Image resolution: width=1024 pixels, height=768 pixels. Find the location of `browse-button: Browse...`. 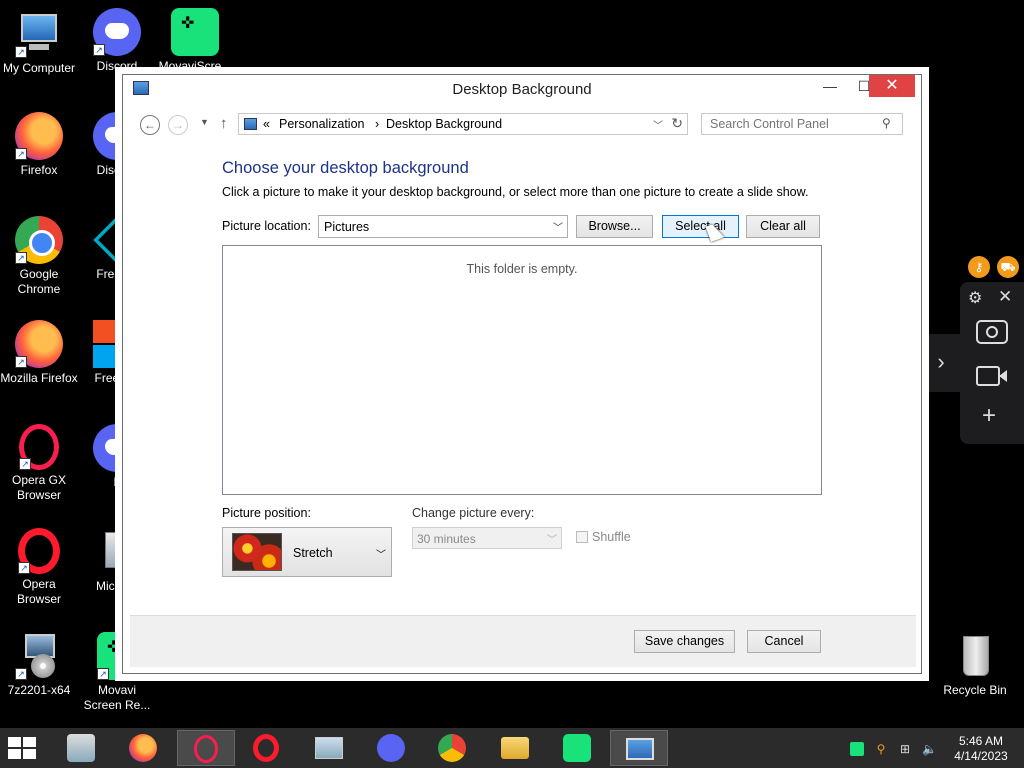

browse-button: Browse... is located at coordinates (614, 226).